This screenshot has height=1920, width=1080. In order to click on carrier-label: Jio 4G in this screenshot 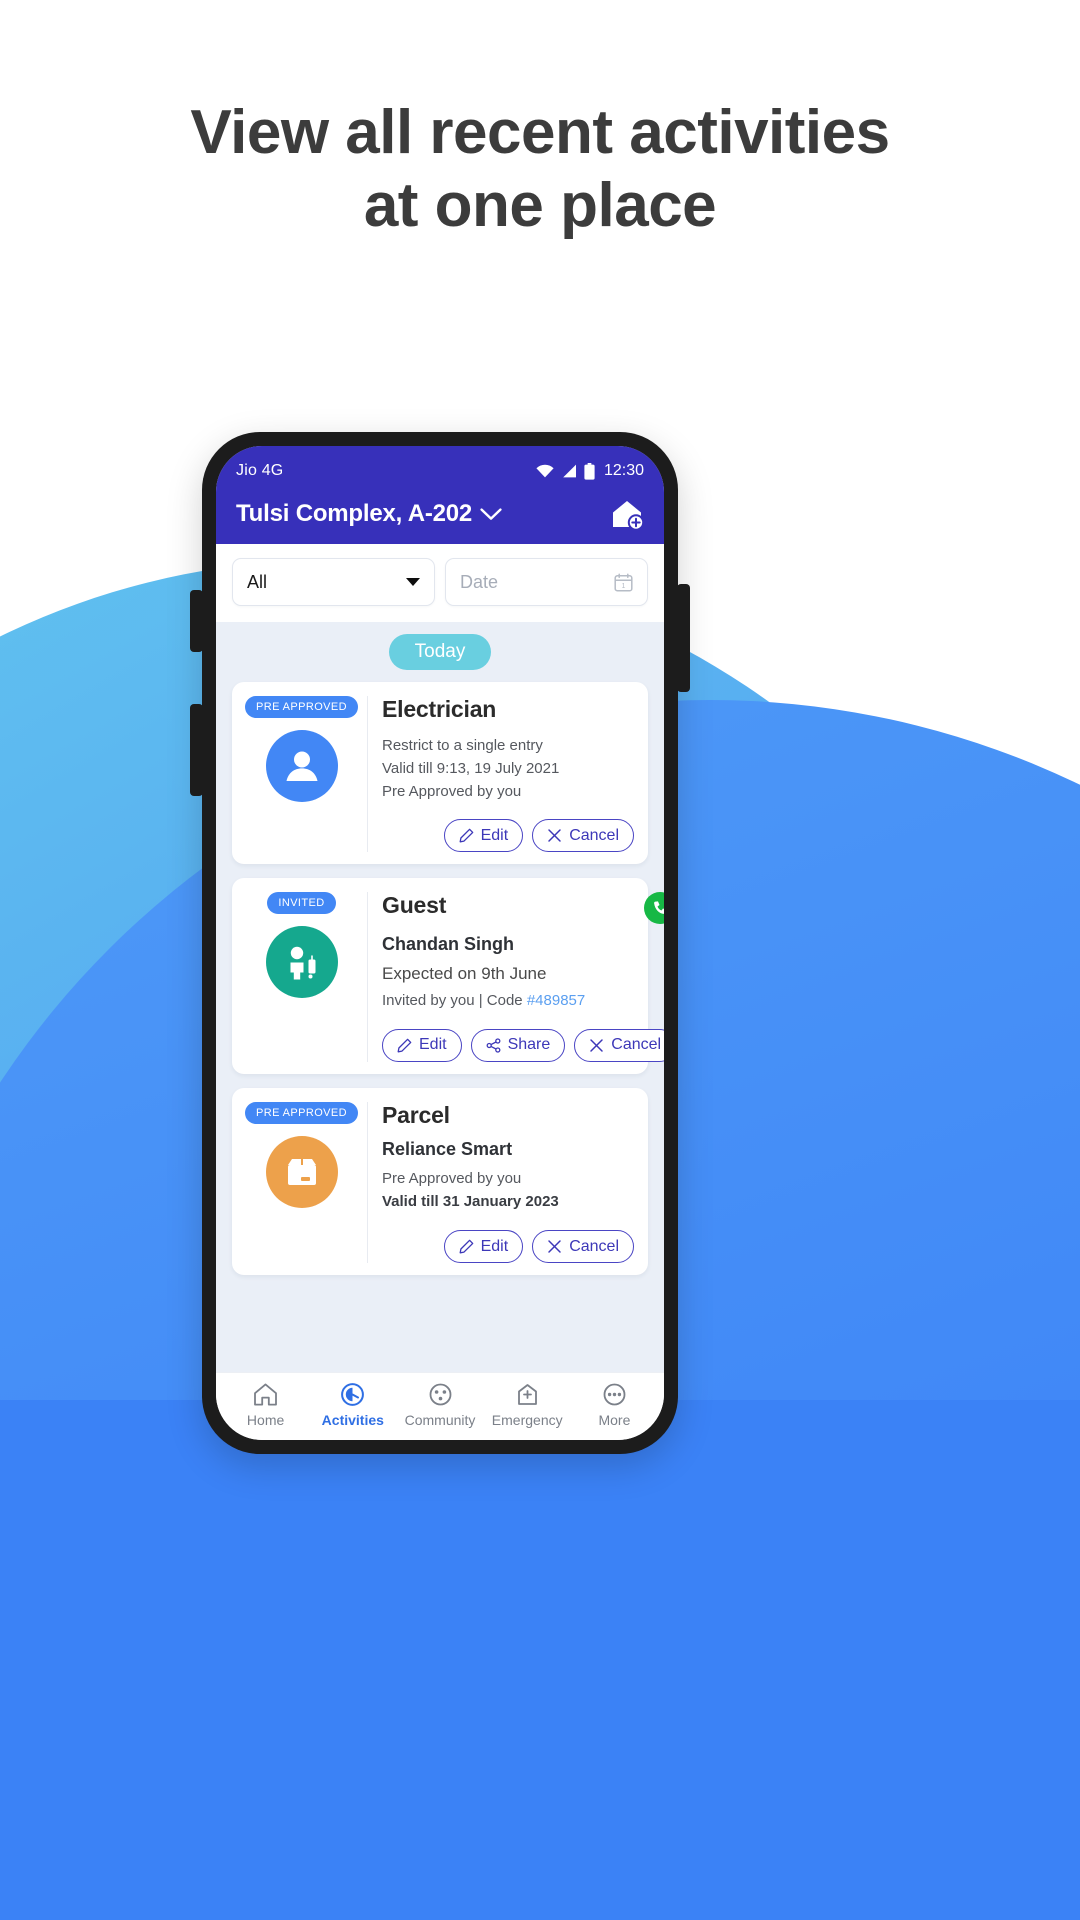, I will do `click(260, 470)`.